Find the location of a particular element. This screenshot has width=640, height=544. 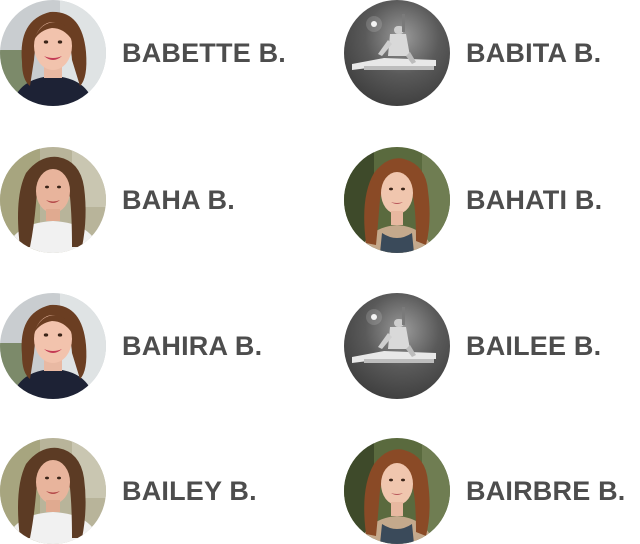

profile-card-bailee: BAILEE B. is located at coordinates (472, 346).